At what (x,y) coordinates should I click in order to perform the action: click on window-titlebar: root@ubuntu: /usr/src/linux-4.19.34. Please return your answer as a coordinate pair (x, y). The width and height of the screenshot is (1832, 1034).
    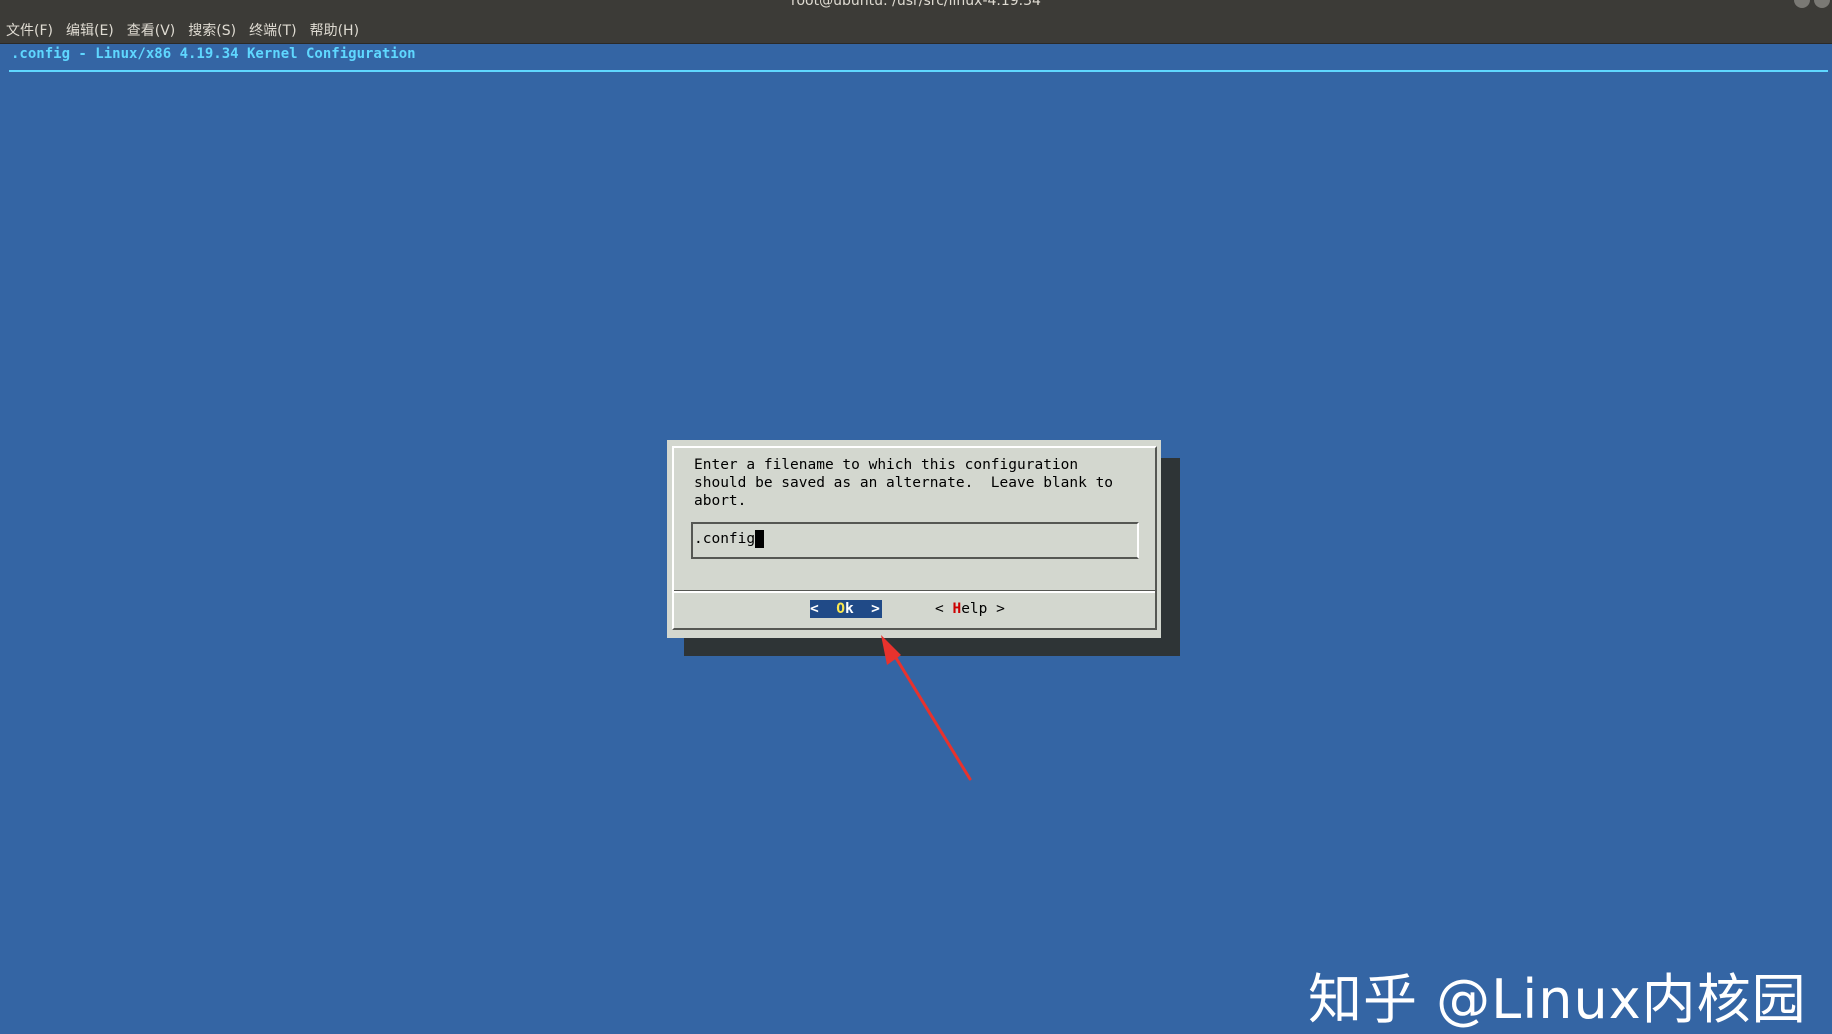
    Looking at the image, I should click on (916, 8).